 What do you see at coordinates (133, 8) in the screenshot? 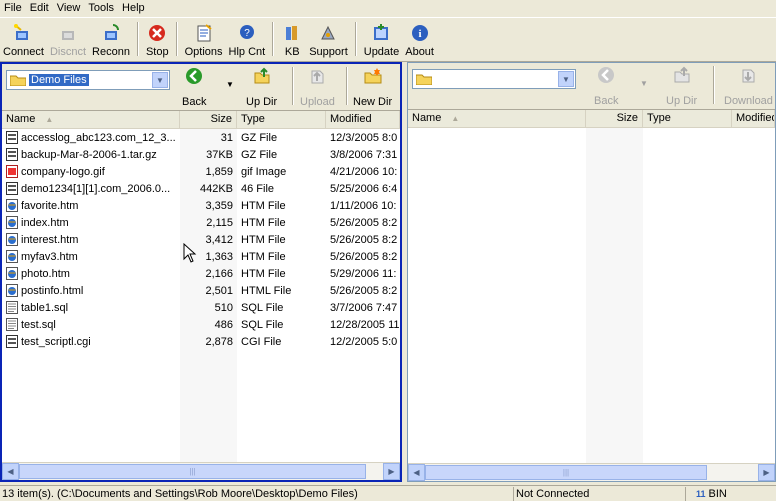
I see `menu-help: Help` at bounding box center [133, 8].